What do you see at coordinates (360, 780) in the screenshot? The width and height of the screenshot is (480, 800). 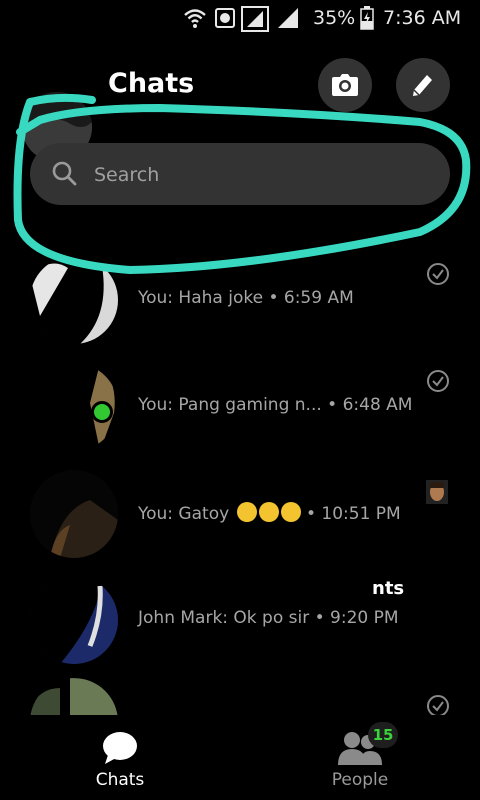 I see `tab-label: People` at bounding box center [360, 780].